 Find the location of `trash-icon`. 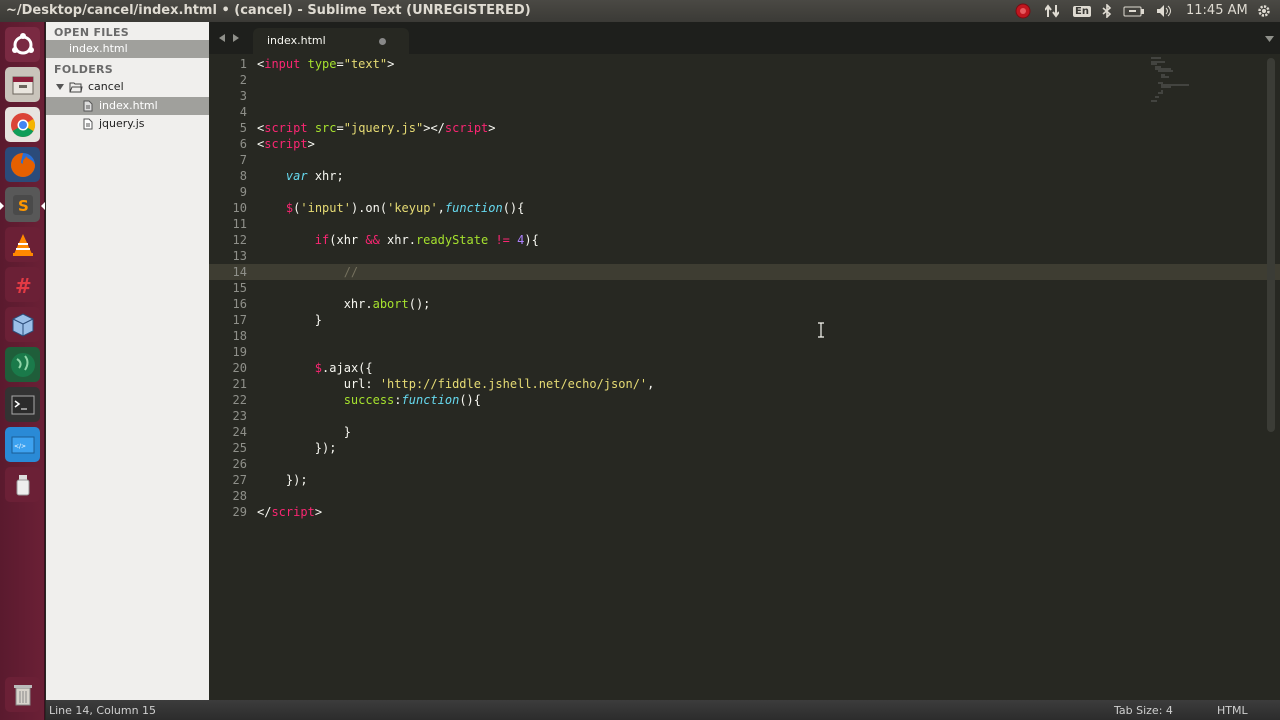

trash-icon is located at coordinates (22, 694).